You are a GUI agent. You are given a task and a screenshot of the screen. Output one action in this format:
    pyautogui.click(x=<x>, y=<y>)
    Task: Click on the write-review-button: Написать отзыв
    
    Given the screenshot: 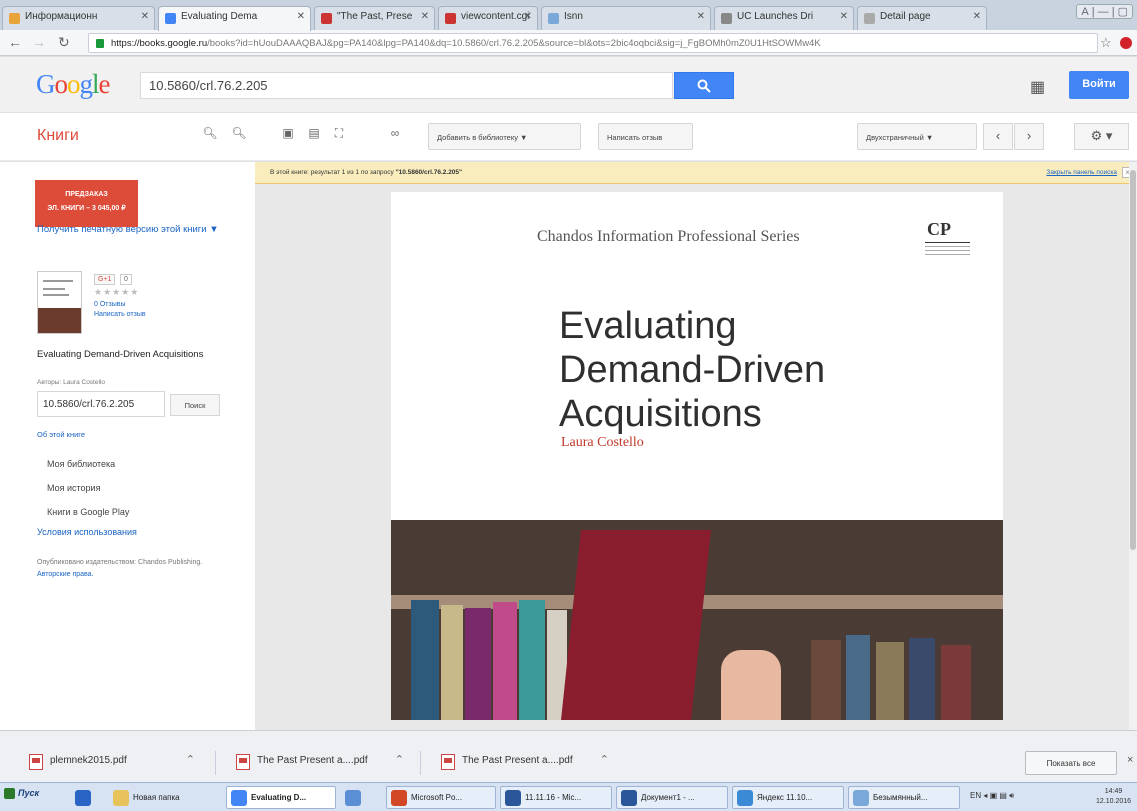 What is the action you would take?
    pyautogui.click(x=645, y=136)
    